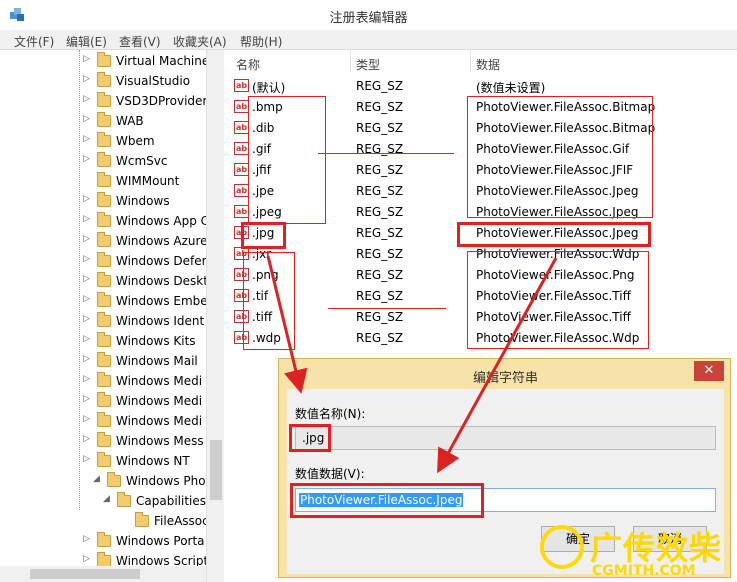  What do you see at coordinates (248, 64) in the screenshot?
I see `column-header-name: 名称` at bounding box center [248, 64].